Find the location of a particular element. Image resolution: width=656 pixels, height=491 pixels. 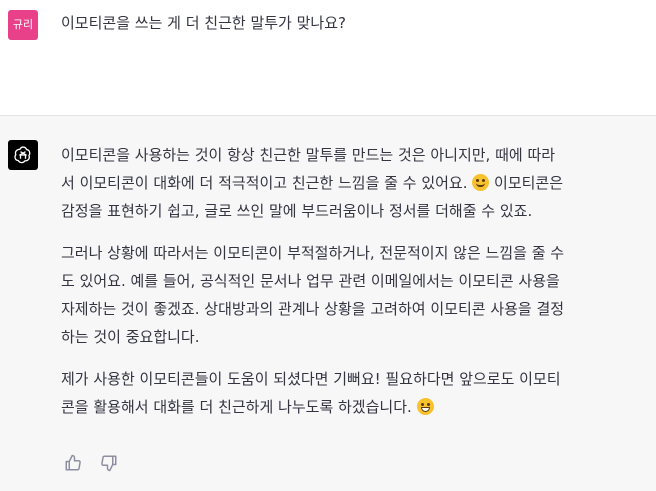

openai-logo-icon is located at coordinates (23, 155).